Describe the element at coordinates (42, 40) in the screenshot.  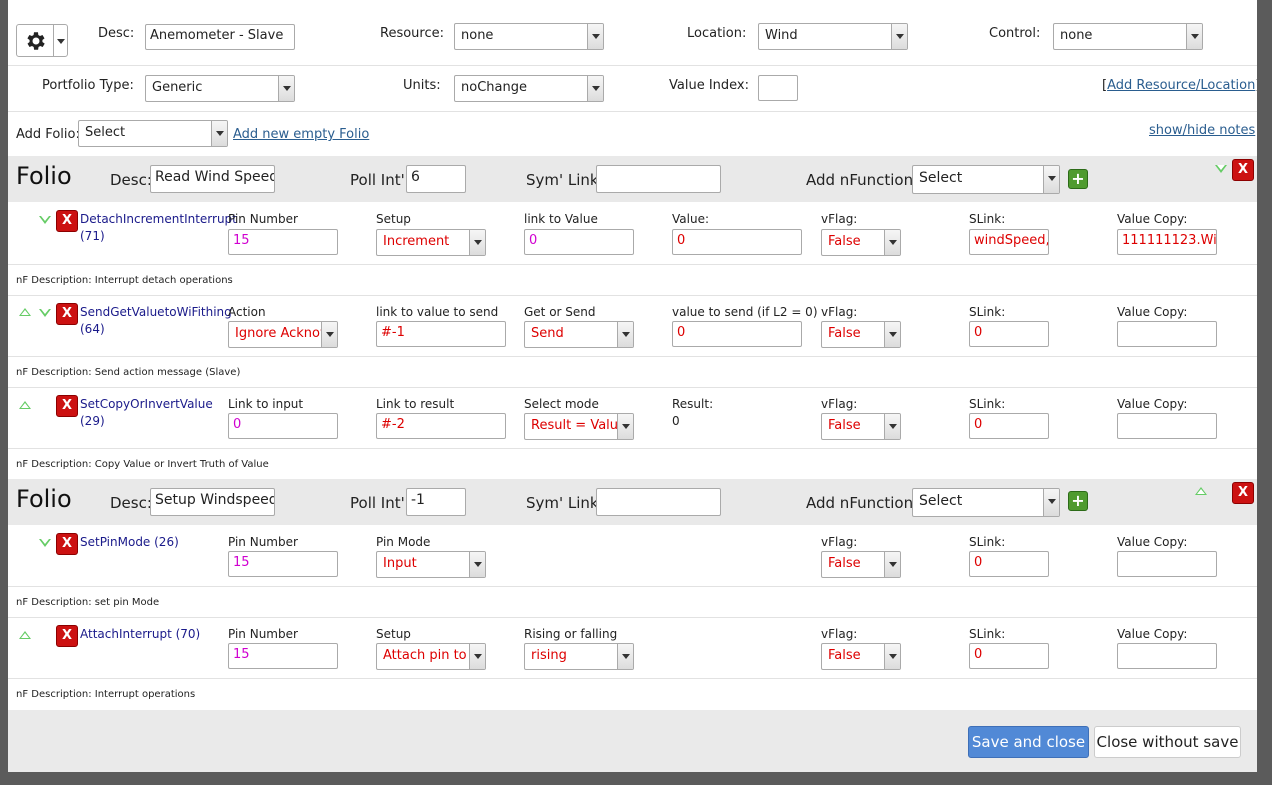
I see `settings-menu-button` at that location.